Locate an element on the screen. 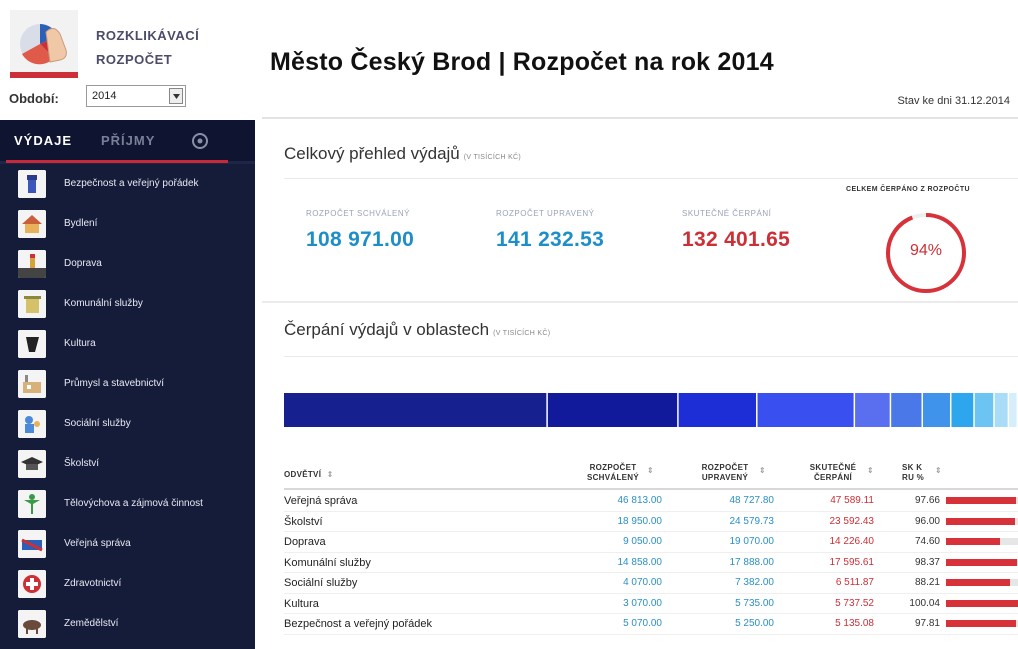 The height and width of the screenshot is (649, 1018). gear-icon is located at coordinates (200, 141).